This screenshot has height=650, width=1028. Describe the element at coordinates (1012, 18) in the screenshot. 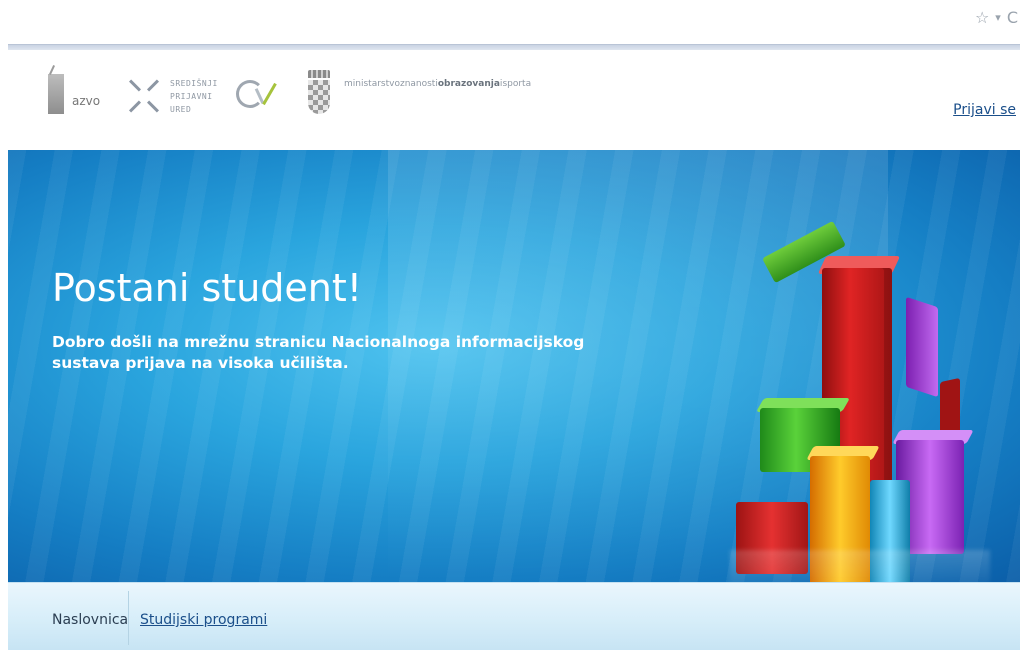

I see `reload-icon: C` at that location.